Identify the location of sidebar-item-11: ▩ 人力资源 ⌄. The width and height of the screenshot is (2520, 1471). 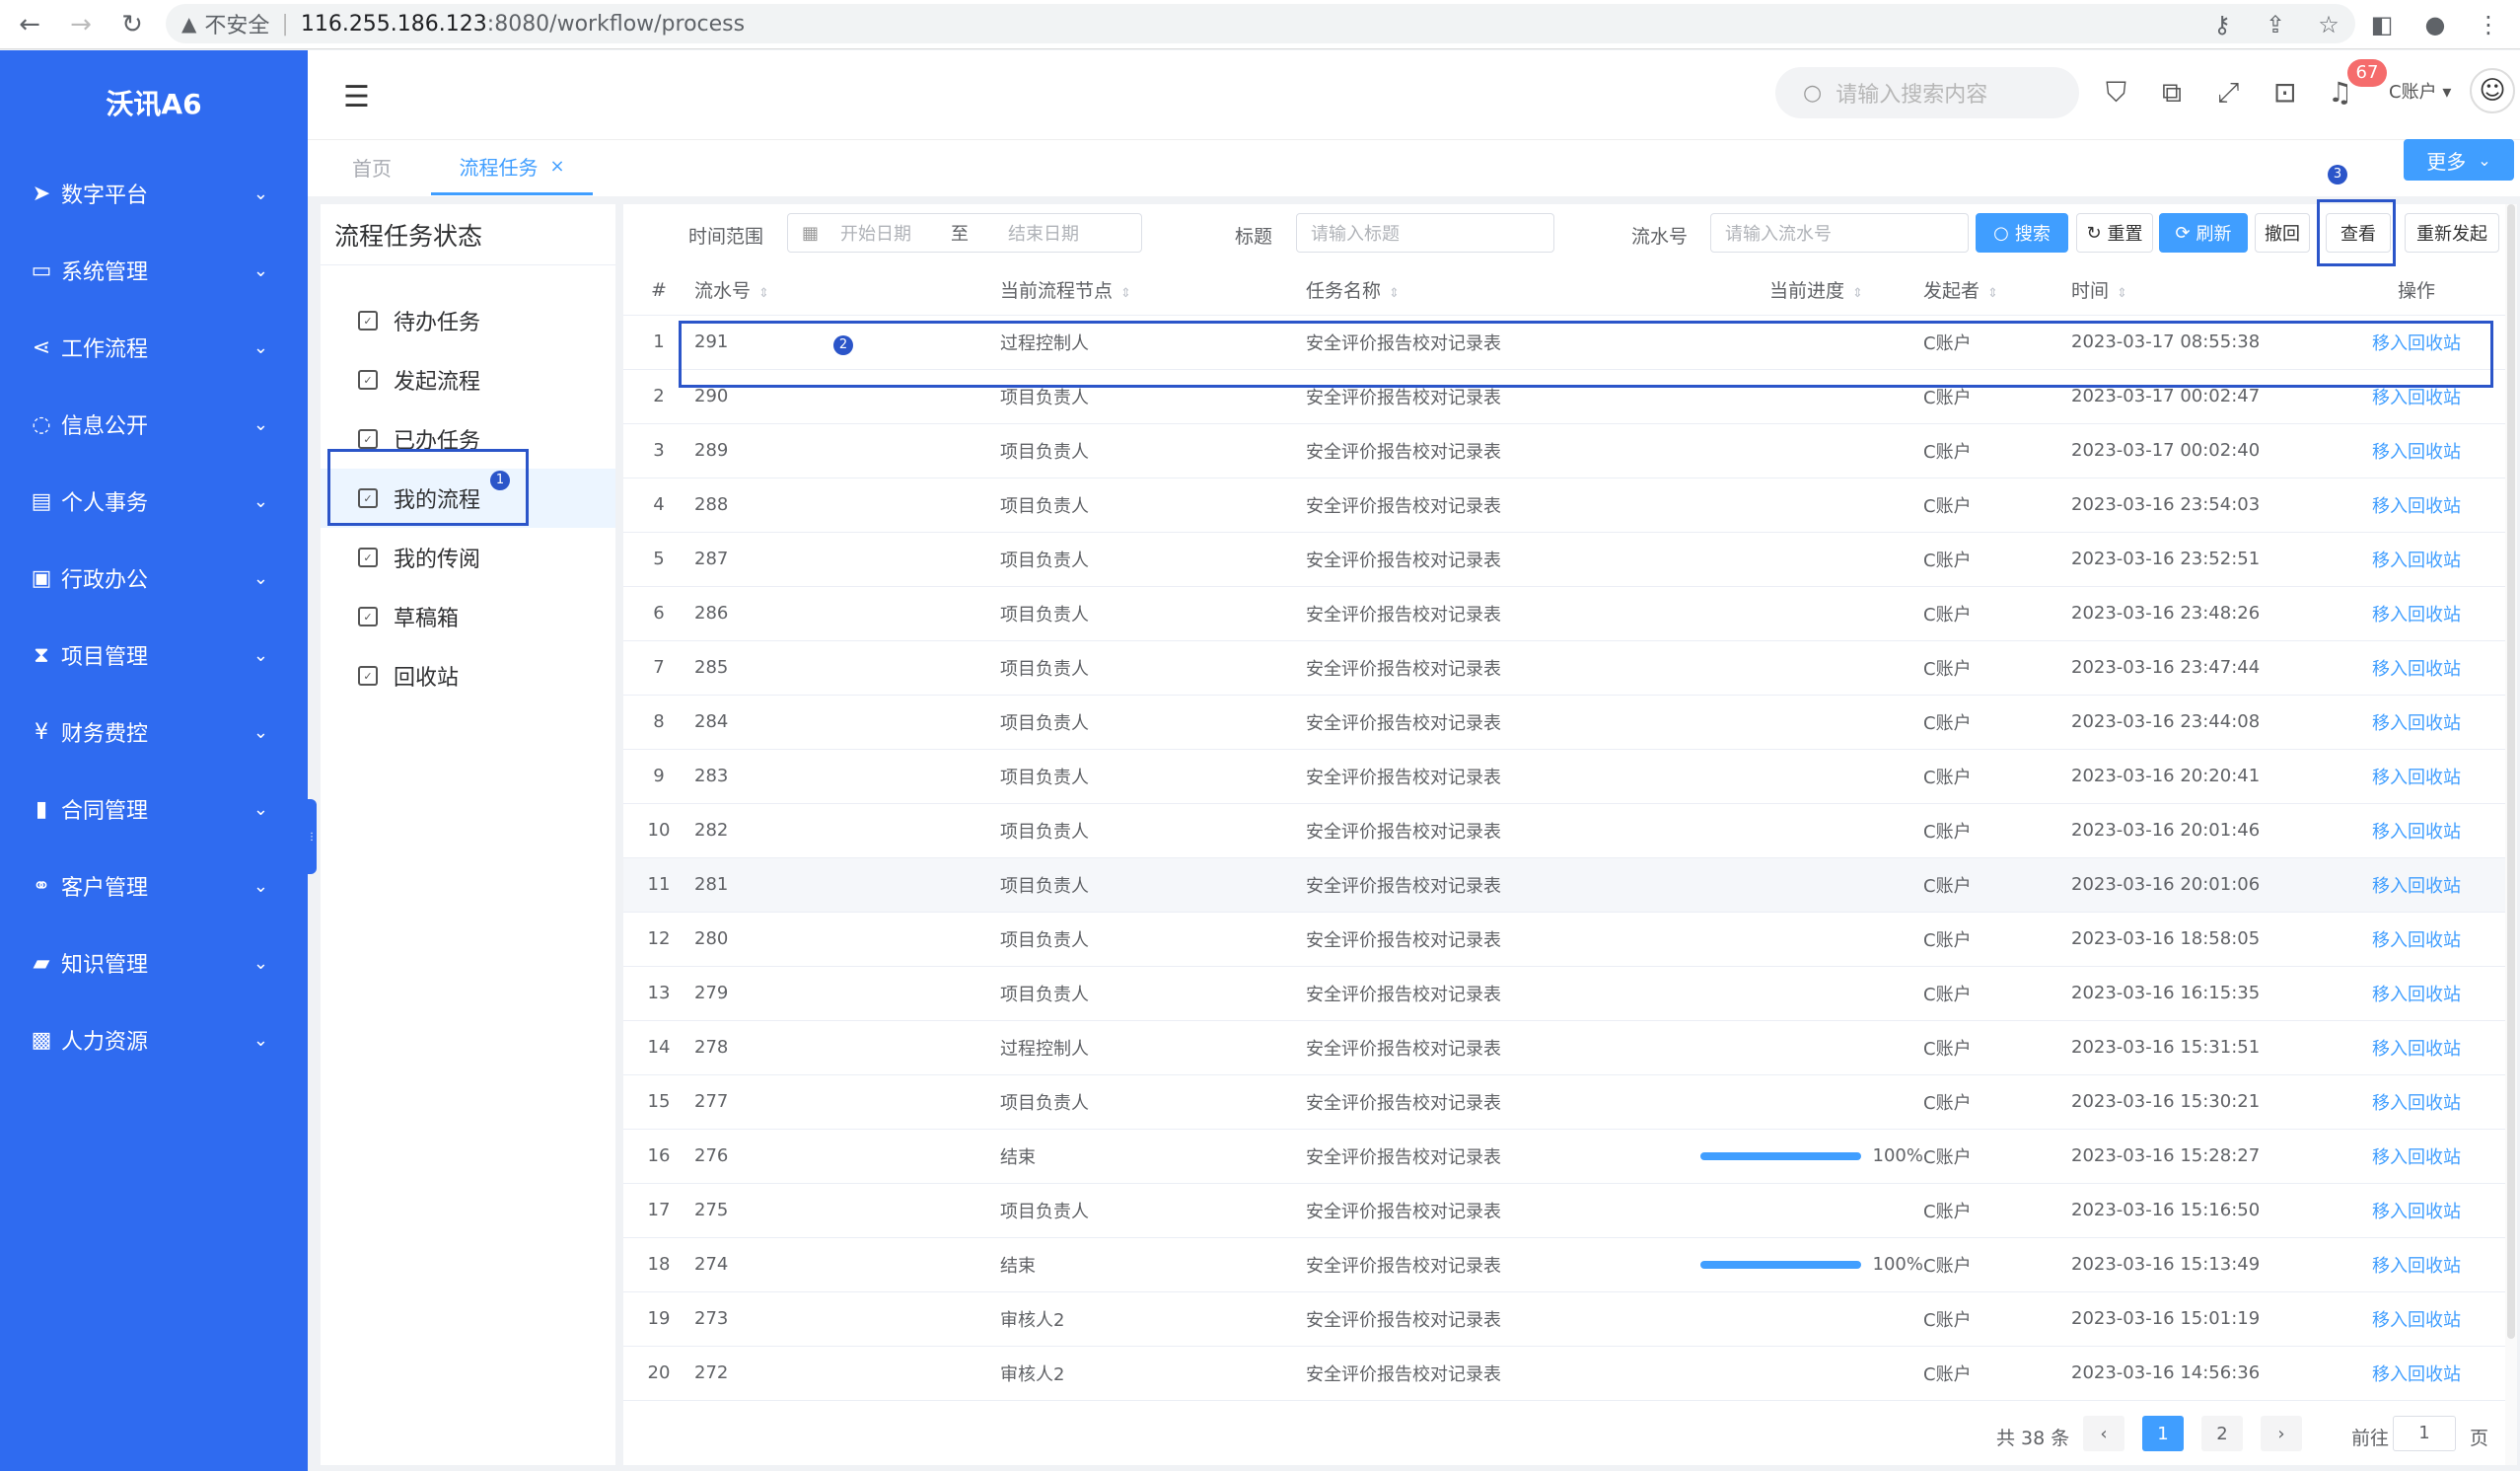
(154, 1039).